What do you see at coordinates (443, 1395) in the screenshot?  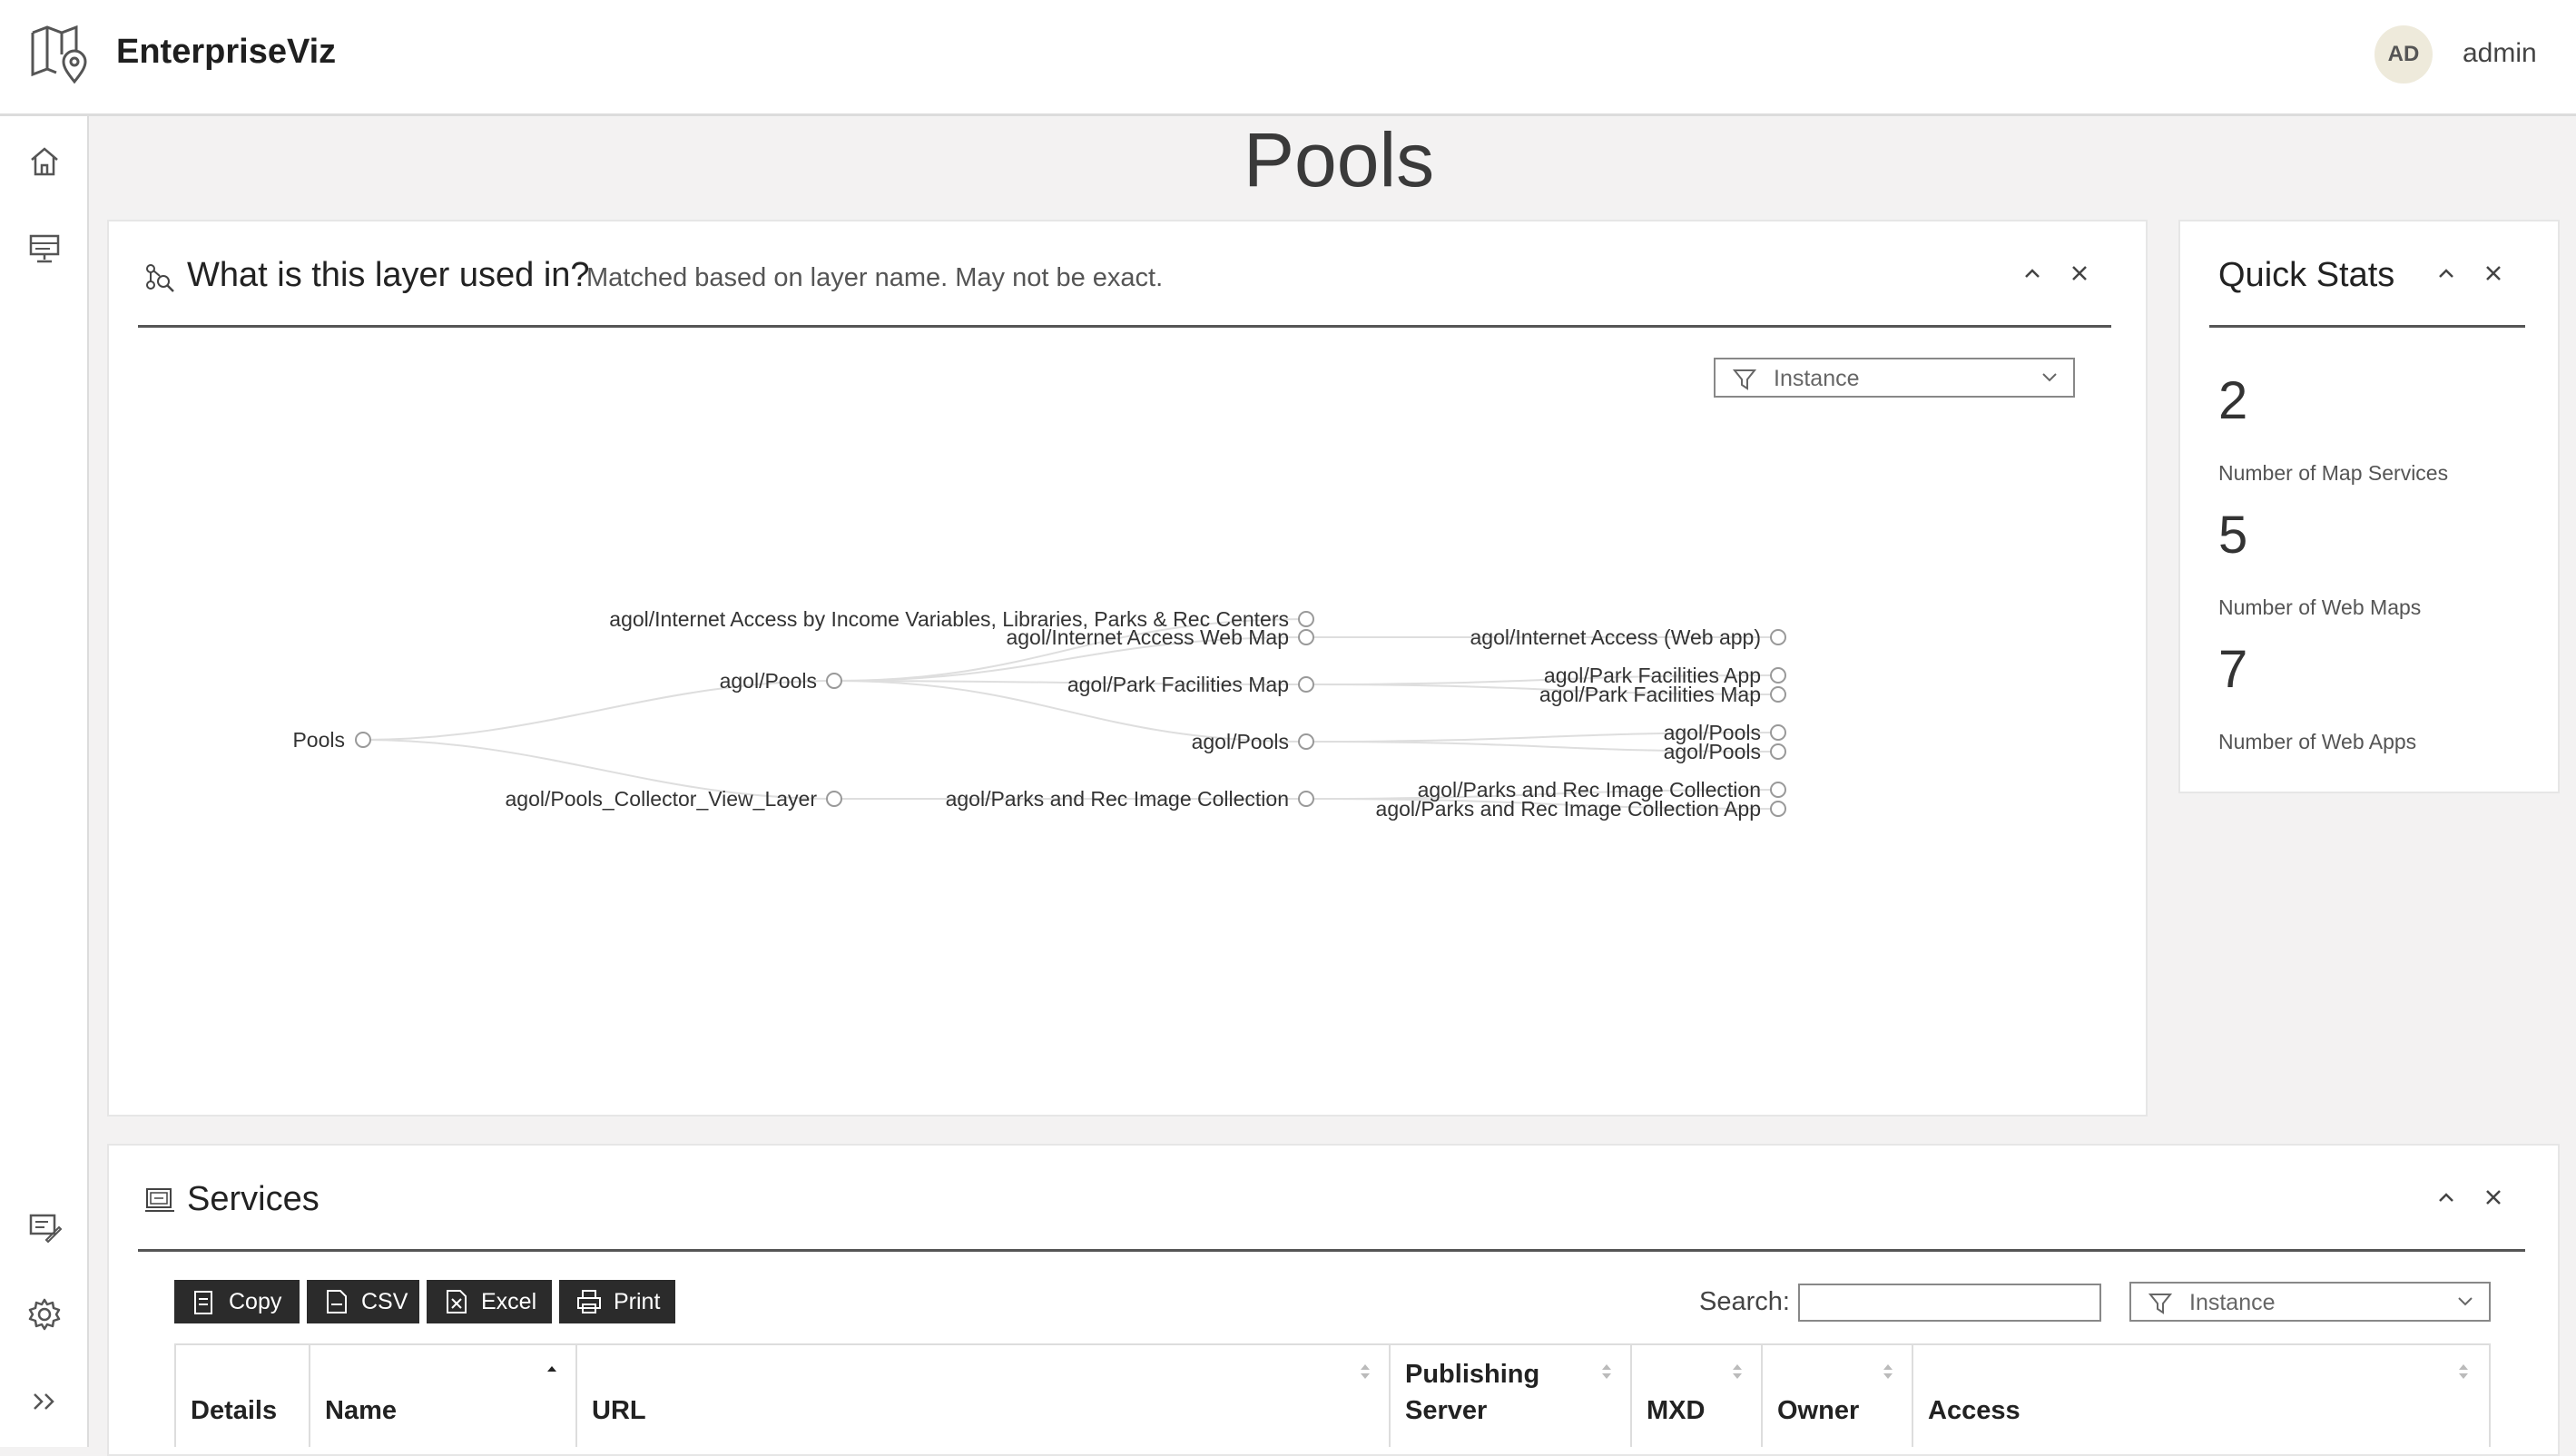 I see `column-header-name: Name` at bounding box center [443, 1395].